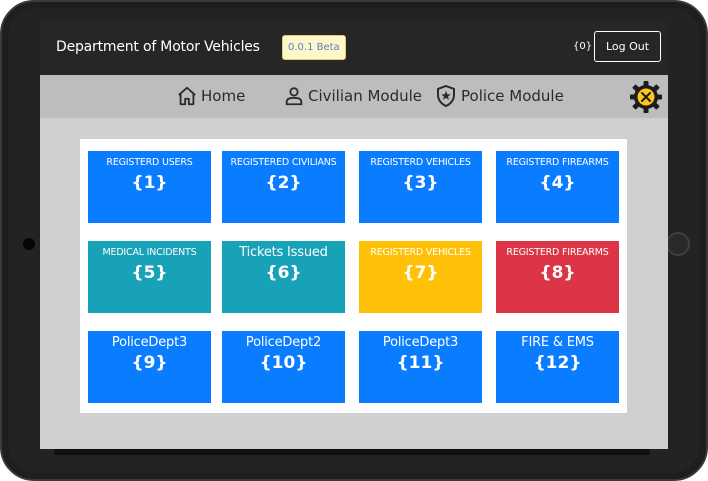 This screenshot has width=708, height=481. I want to click on settings-gear-icon, so click(646, 97).